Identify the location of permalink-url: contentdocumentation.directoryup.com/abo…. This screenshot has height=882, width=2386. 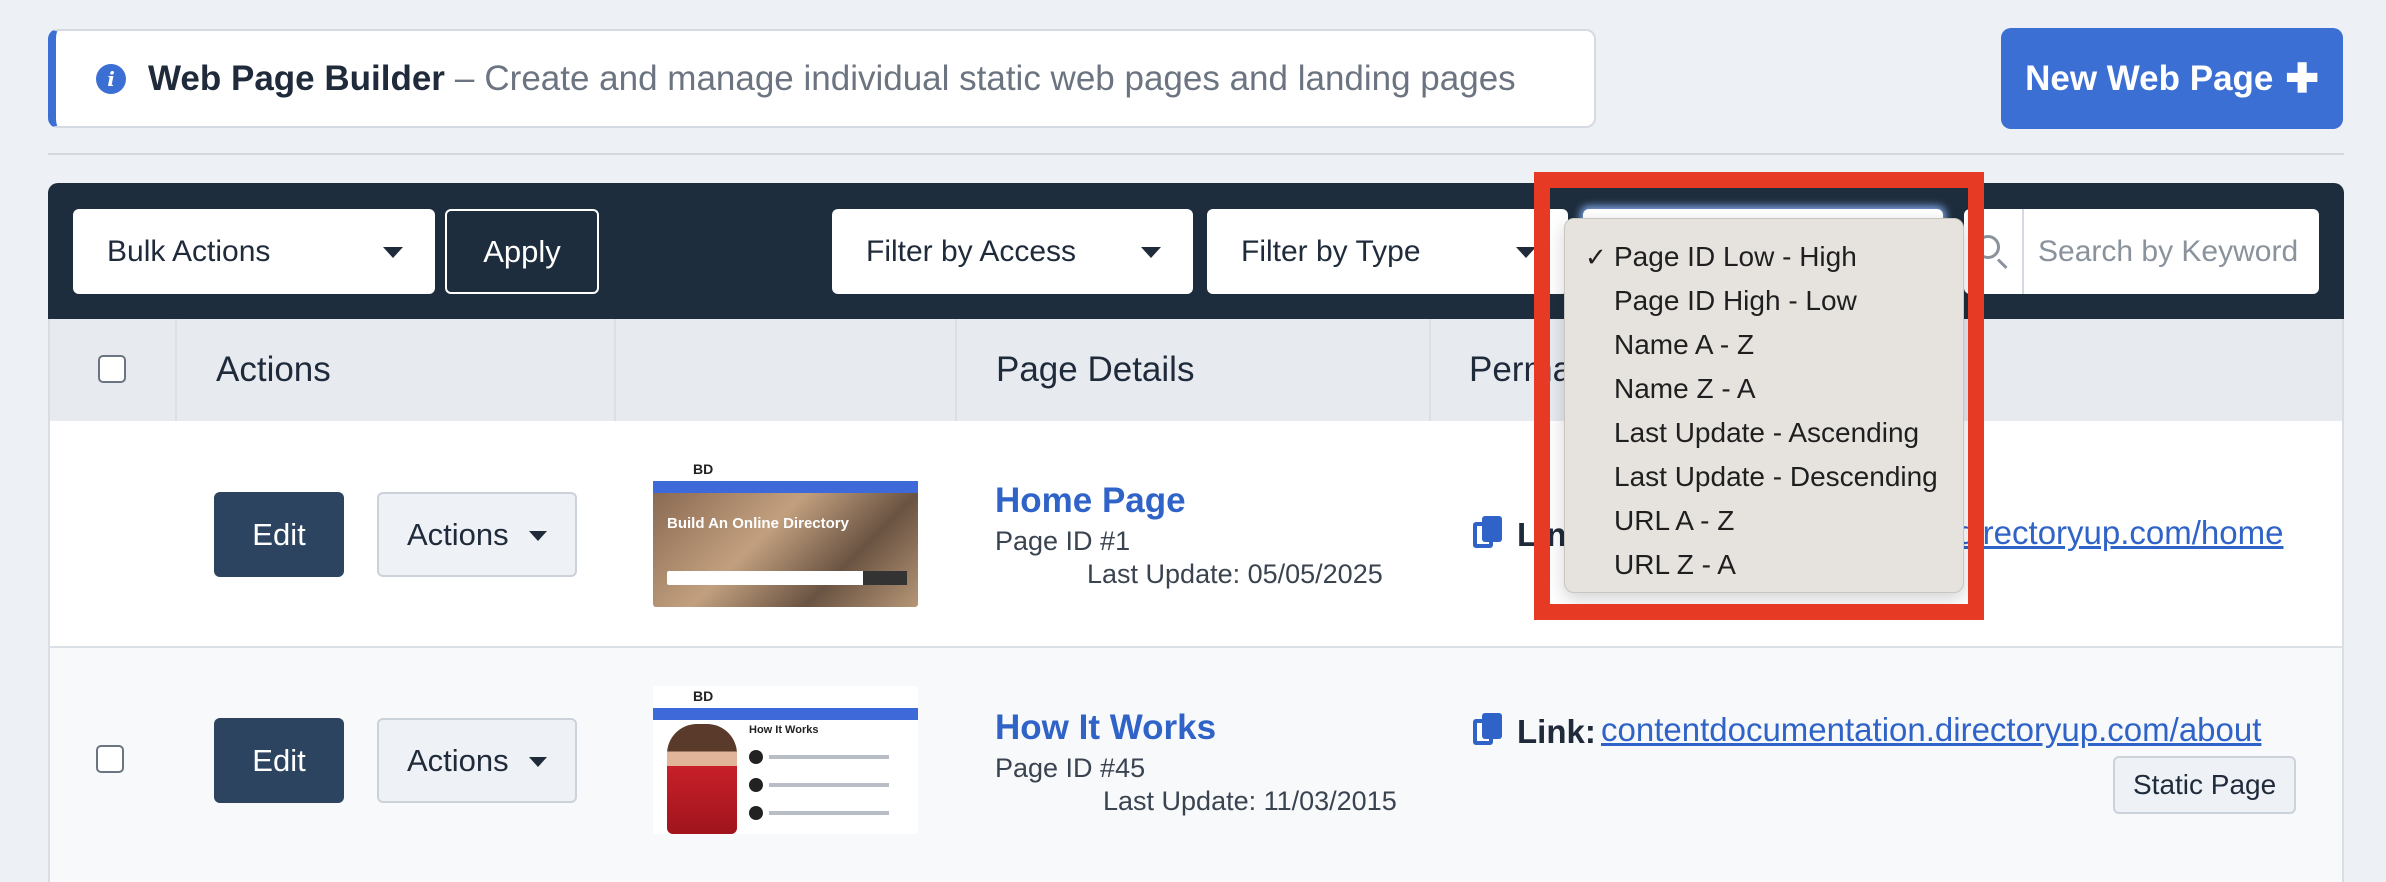
(1931, 730).